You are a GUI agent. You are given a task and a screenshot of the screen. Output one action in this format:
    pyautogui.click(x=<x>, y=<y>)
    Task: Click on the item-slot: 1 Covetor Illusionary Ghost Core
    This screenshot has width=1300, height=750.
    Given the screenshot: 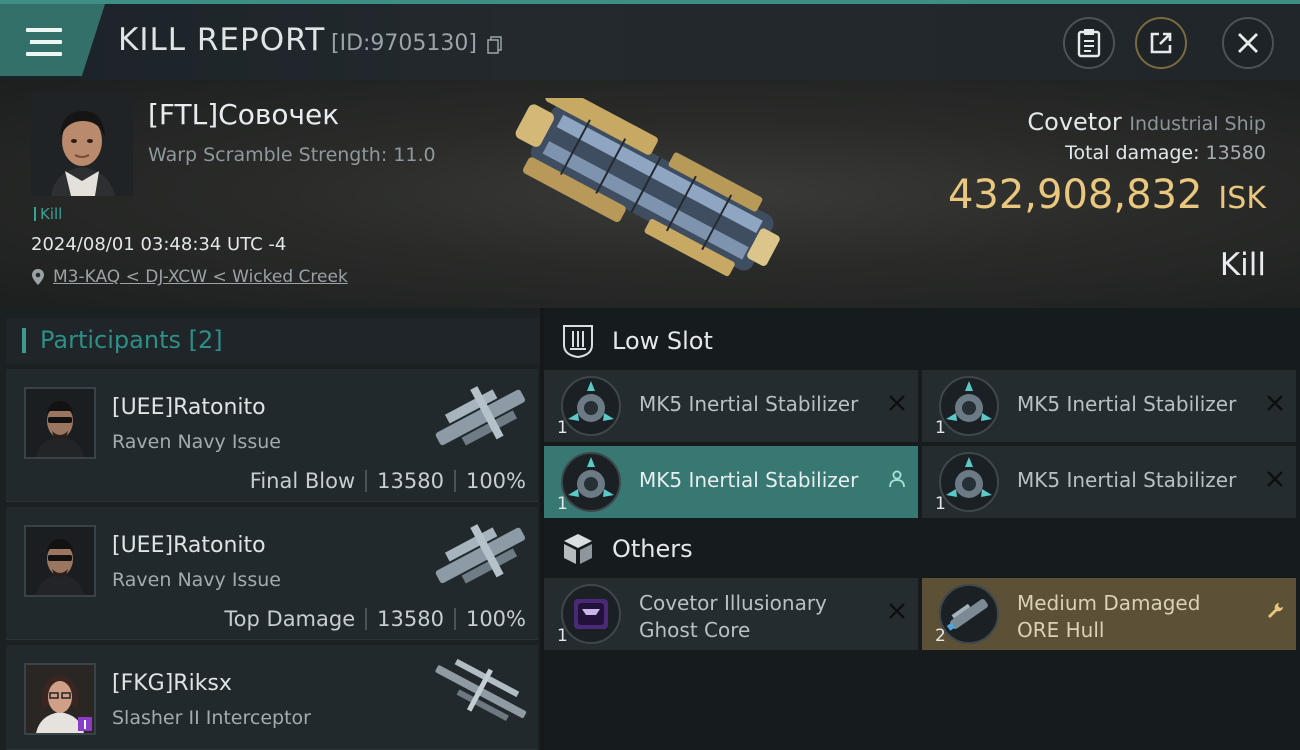 What is the action you would take?
    pyautogui.click(x=731, y=614)
    